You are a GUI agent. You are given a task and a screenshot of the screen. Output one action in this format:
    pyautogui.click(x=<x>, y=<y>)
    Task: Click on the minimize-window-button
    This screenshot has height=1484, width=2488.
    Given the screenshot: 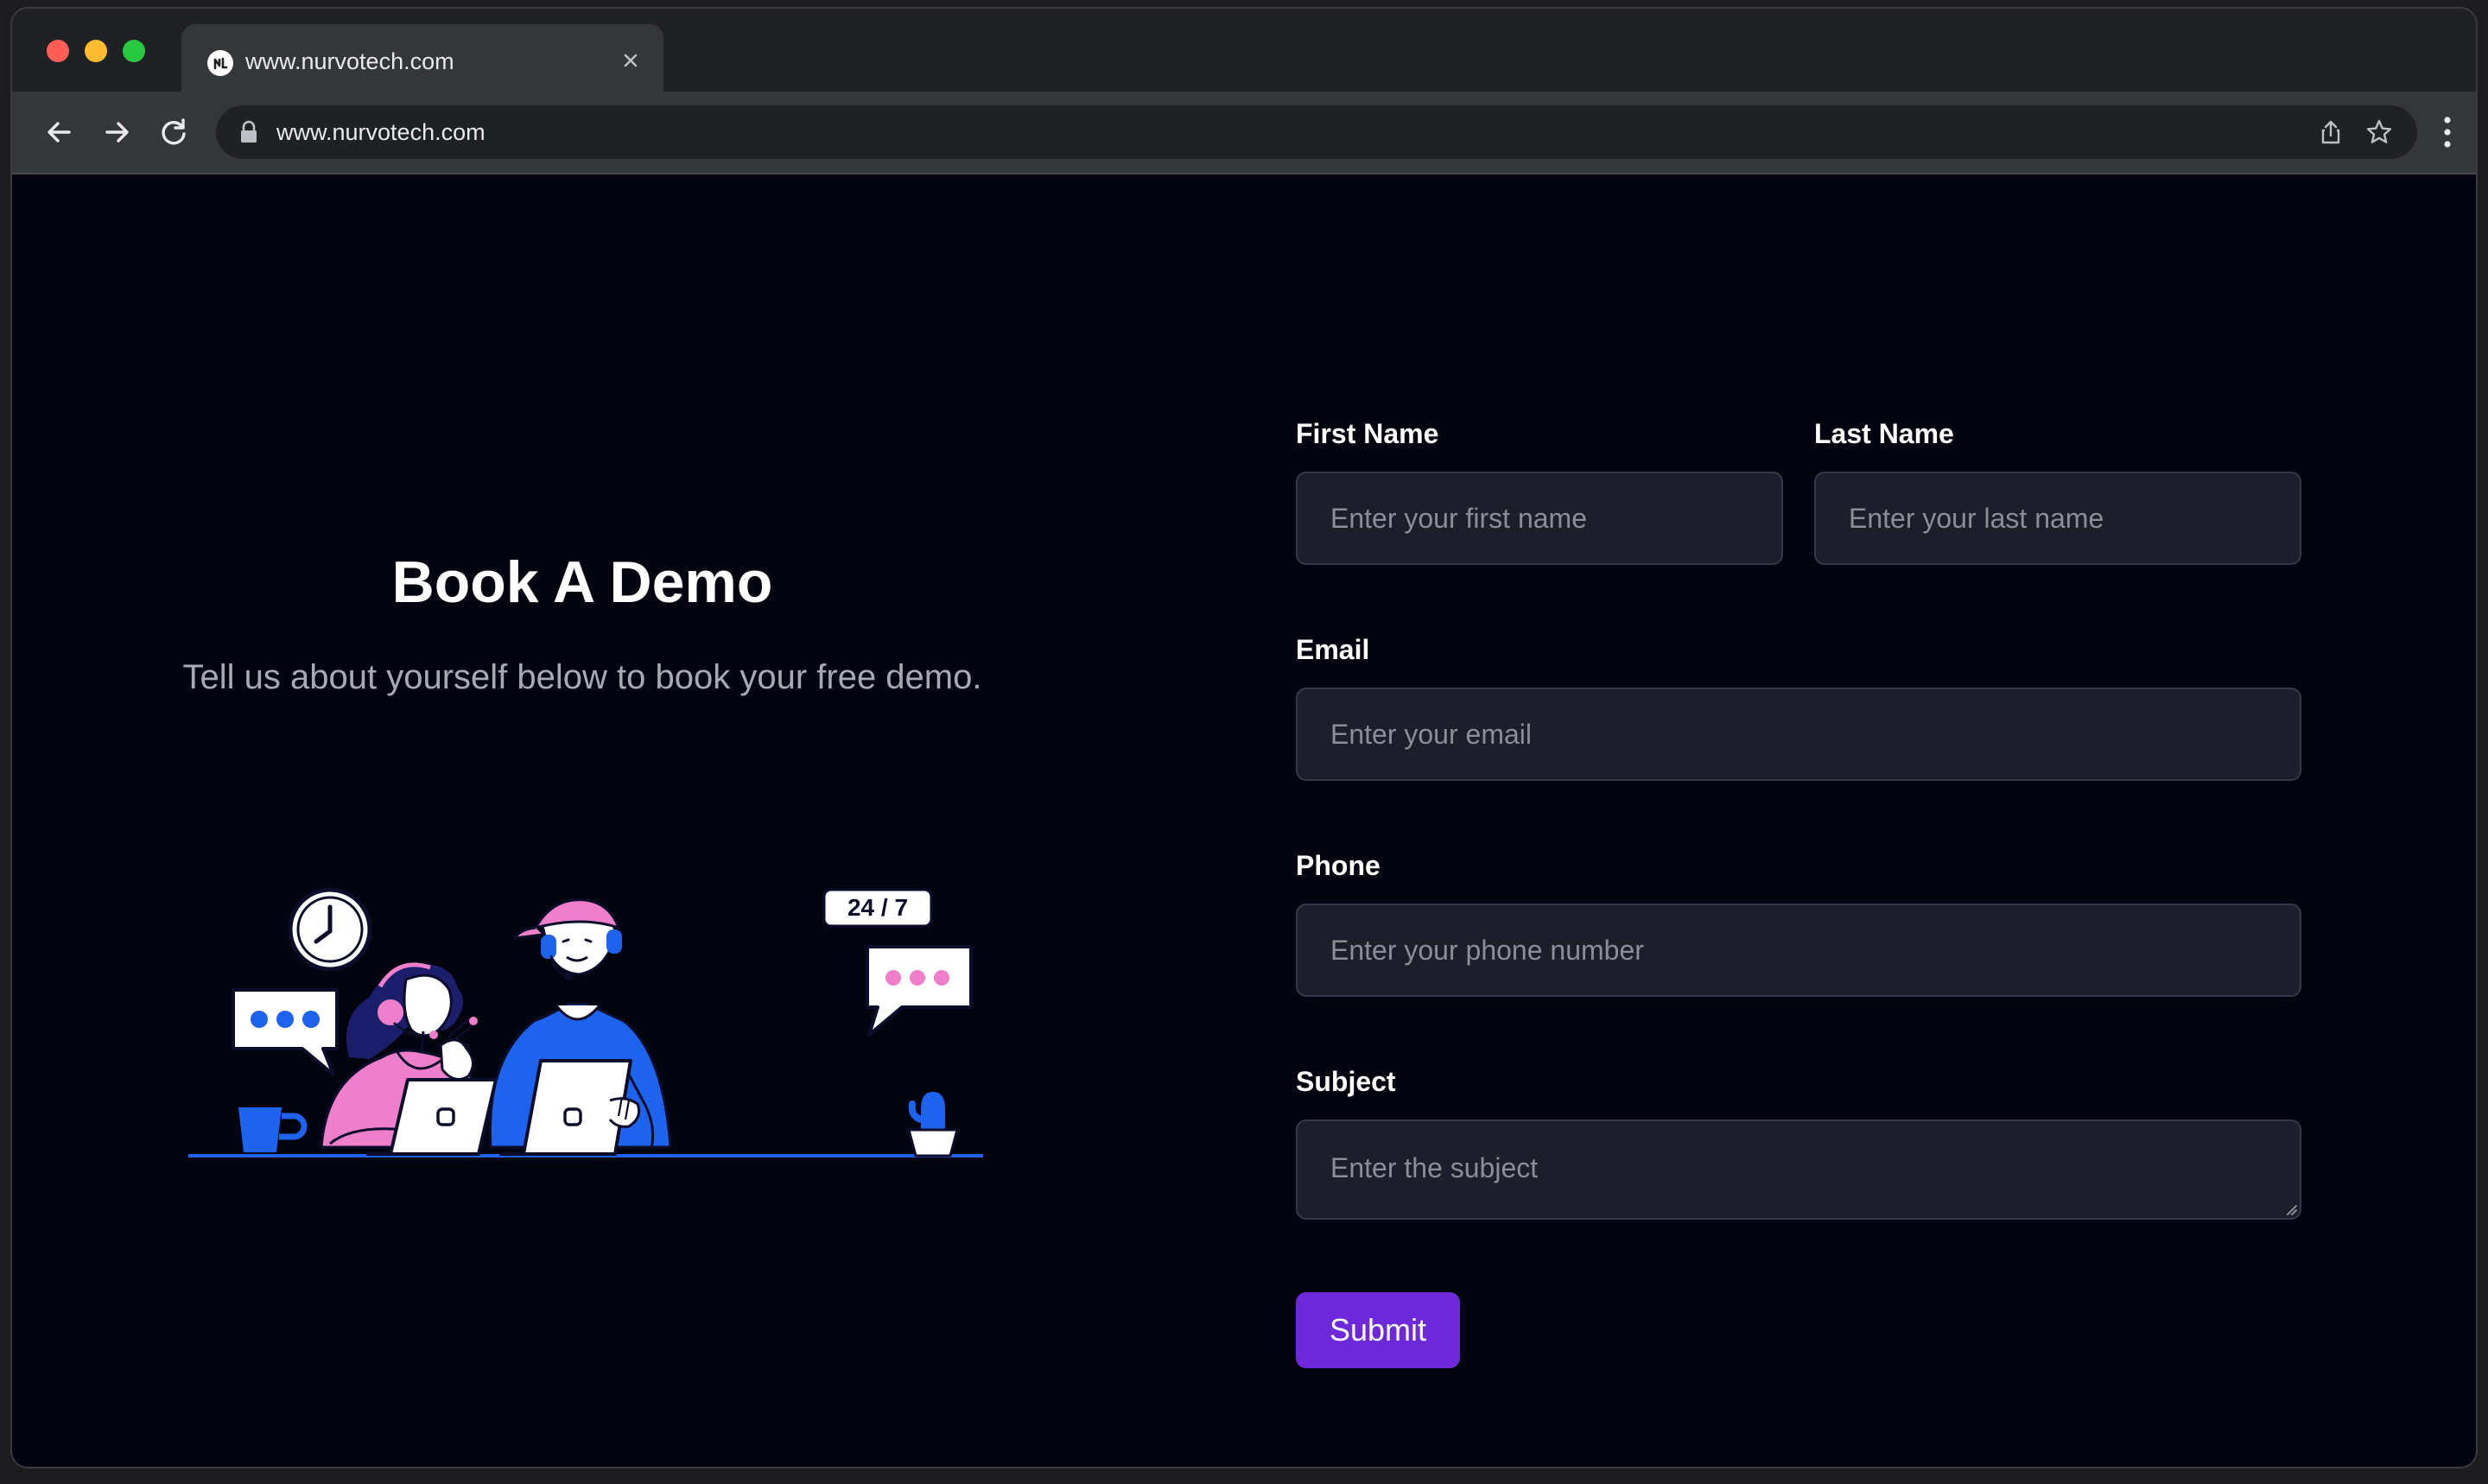 What is the action you would take?
    pyautogui.click(x=96, y=51)
    